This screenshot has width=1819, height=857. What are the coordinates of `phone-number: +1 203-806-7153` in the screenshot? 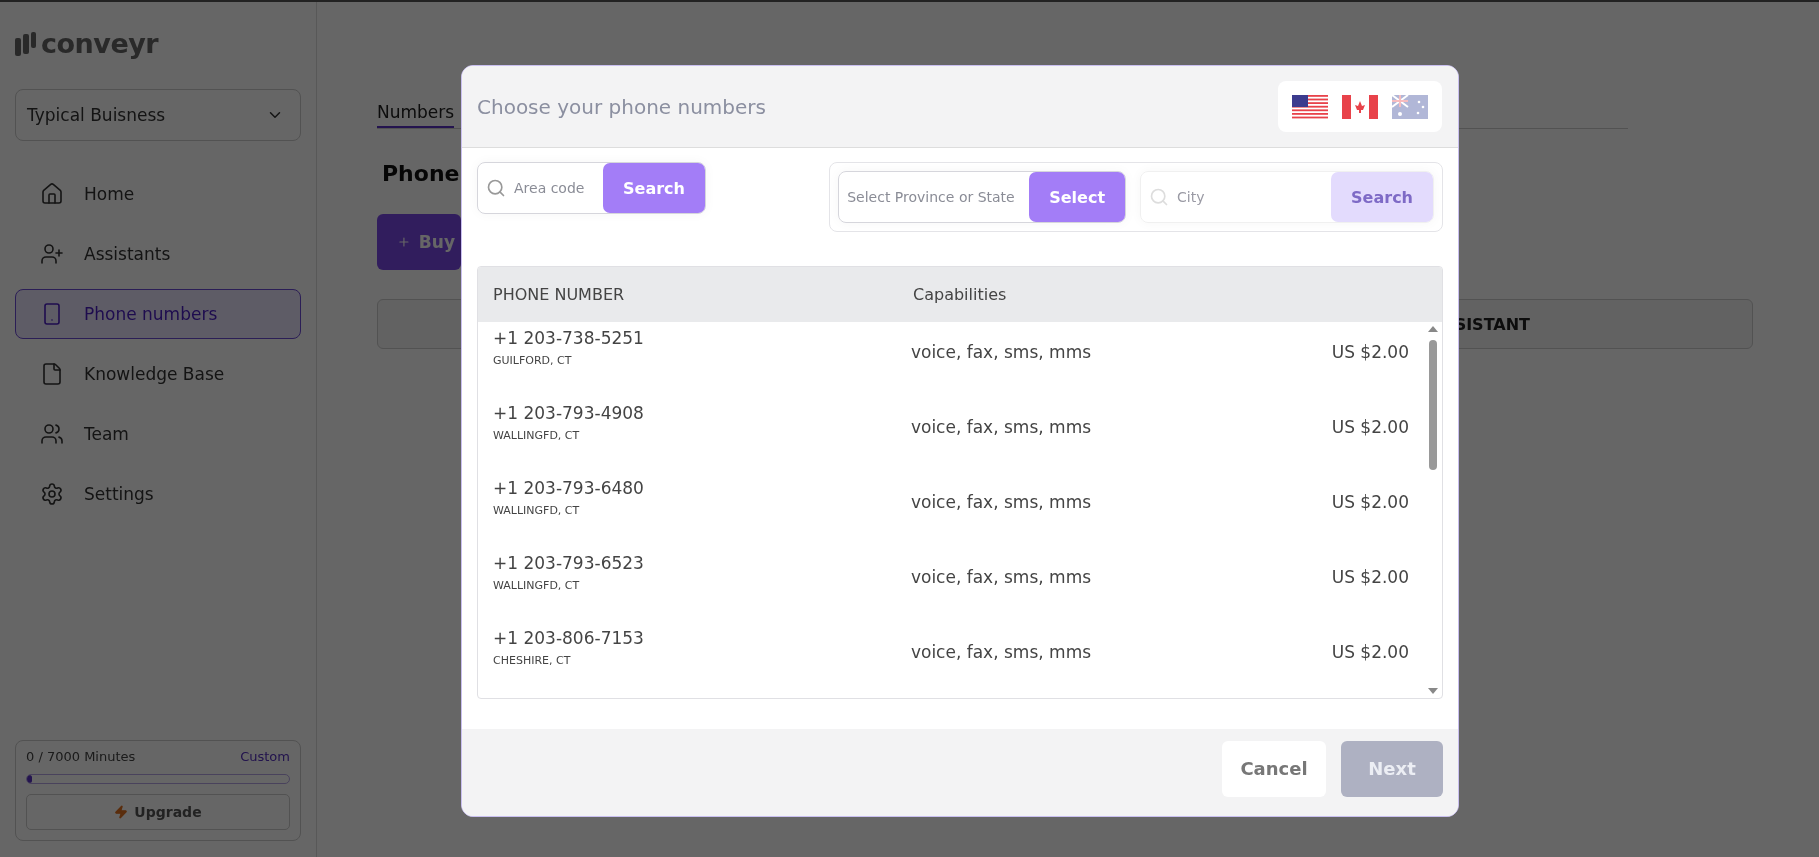 It's located at (569, 638).